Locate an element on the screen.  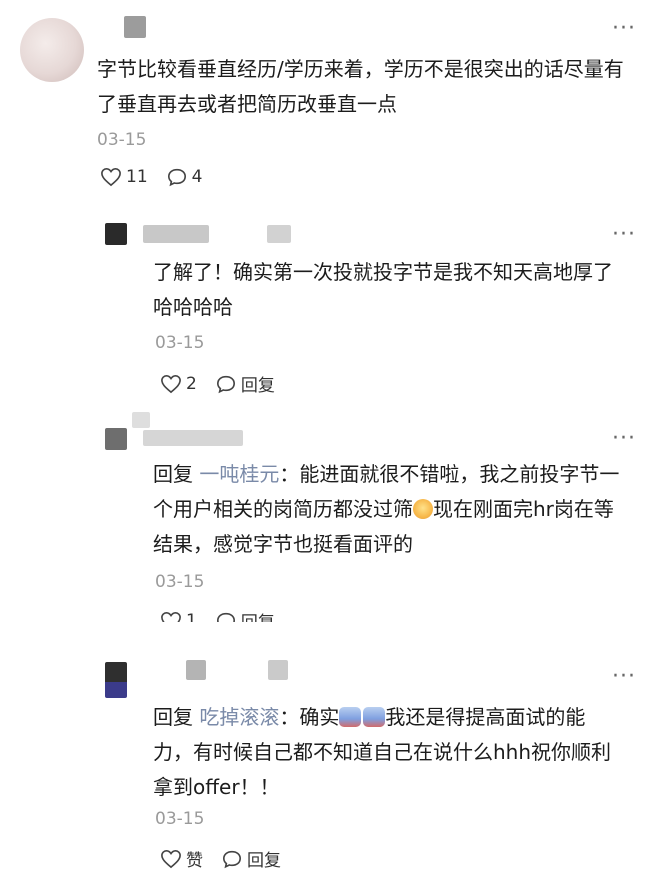
reply-target-link: 一吨桂元 is located at coordinates (239, 474).